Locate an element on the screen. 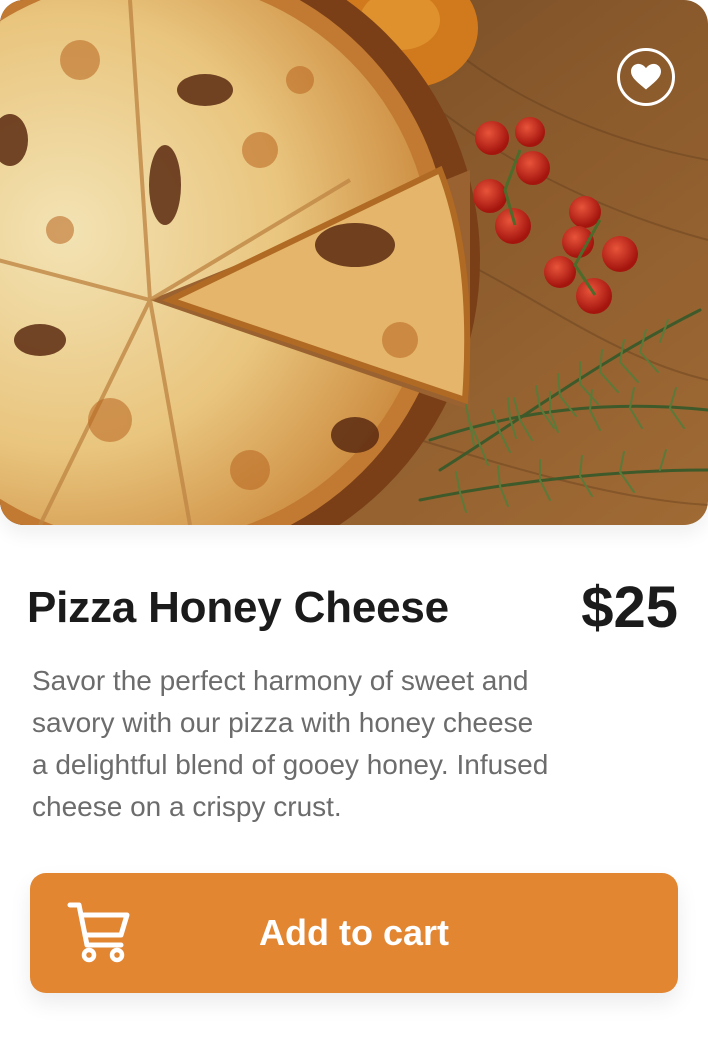  heart-icon is located at coordinates (646, 76).